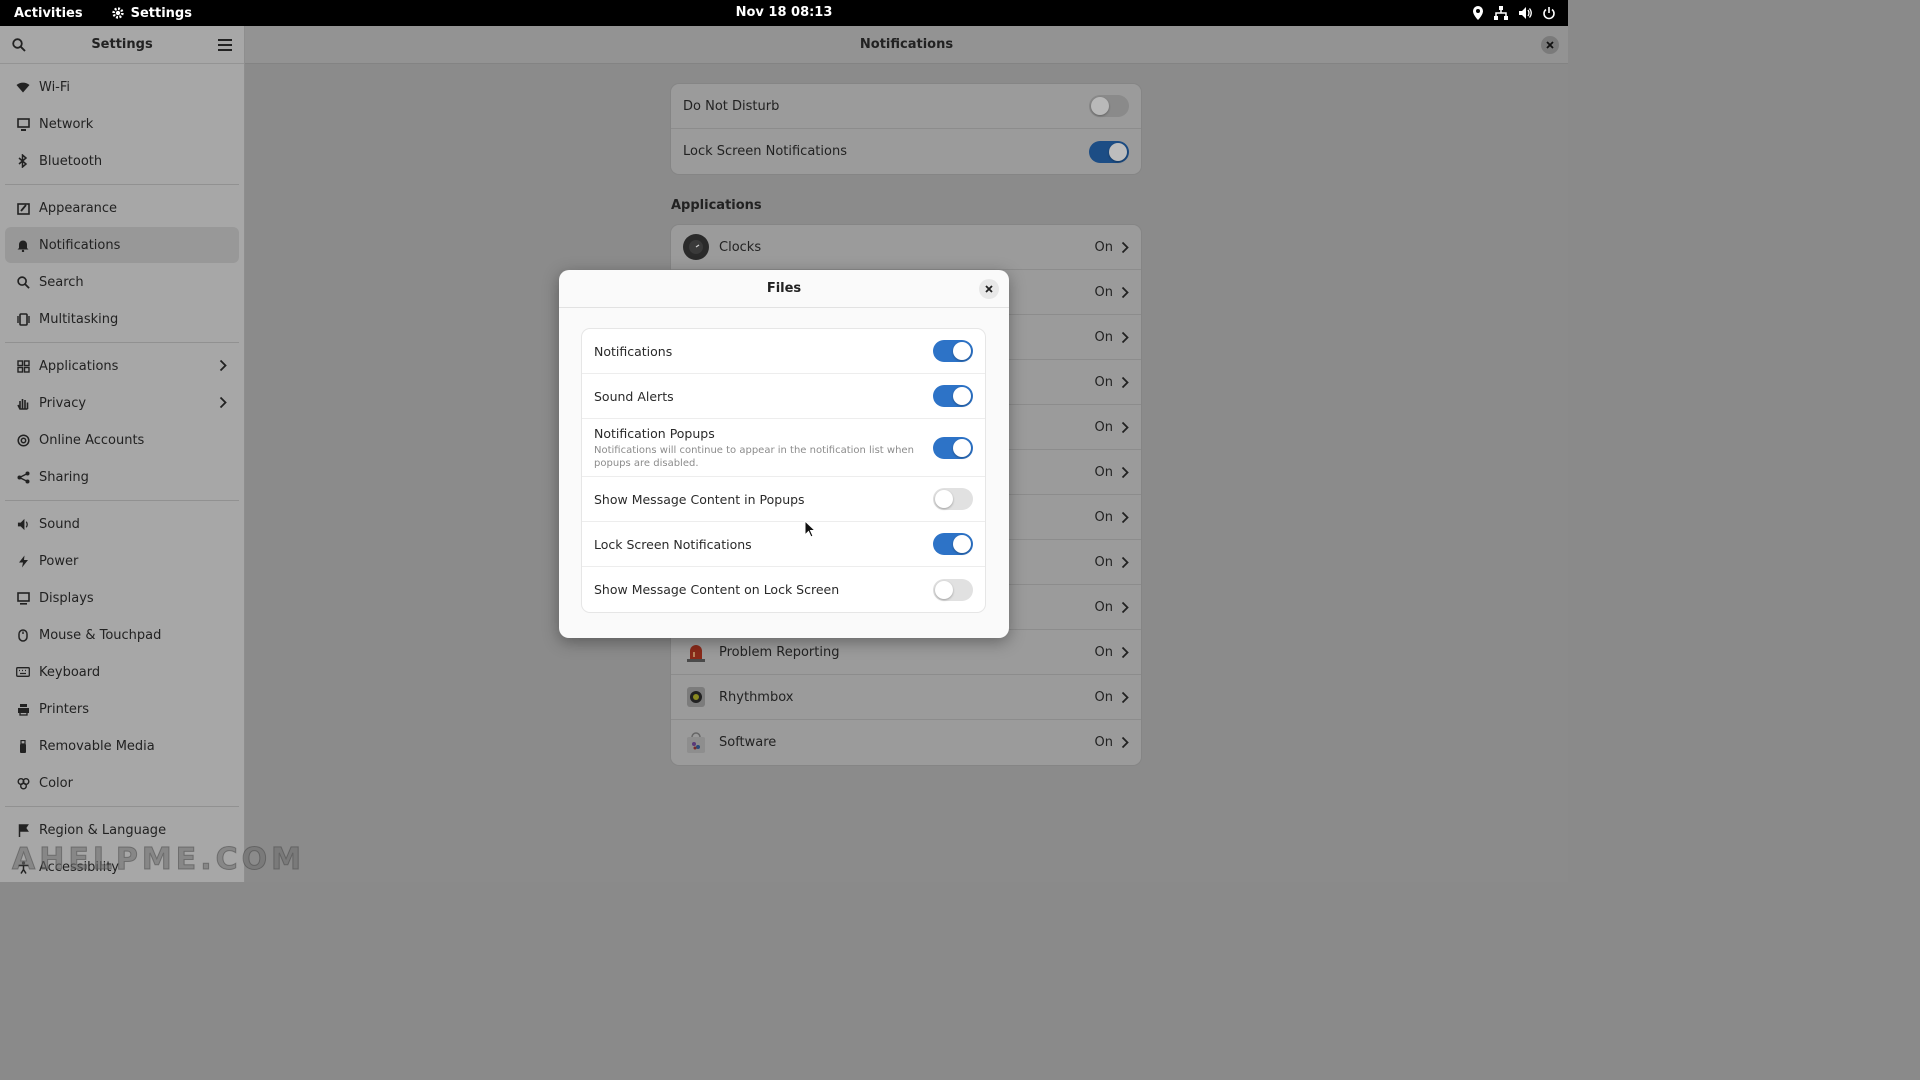 The height and width of the screenshot is (1080, 1920). Describe the element at coordinates (23, 208) in the screenshot. I see `appearance-icon` at that location.